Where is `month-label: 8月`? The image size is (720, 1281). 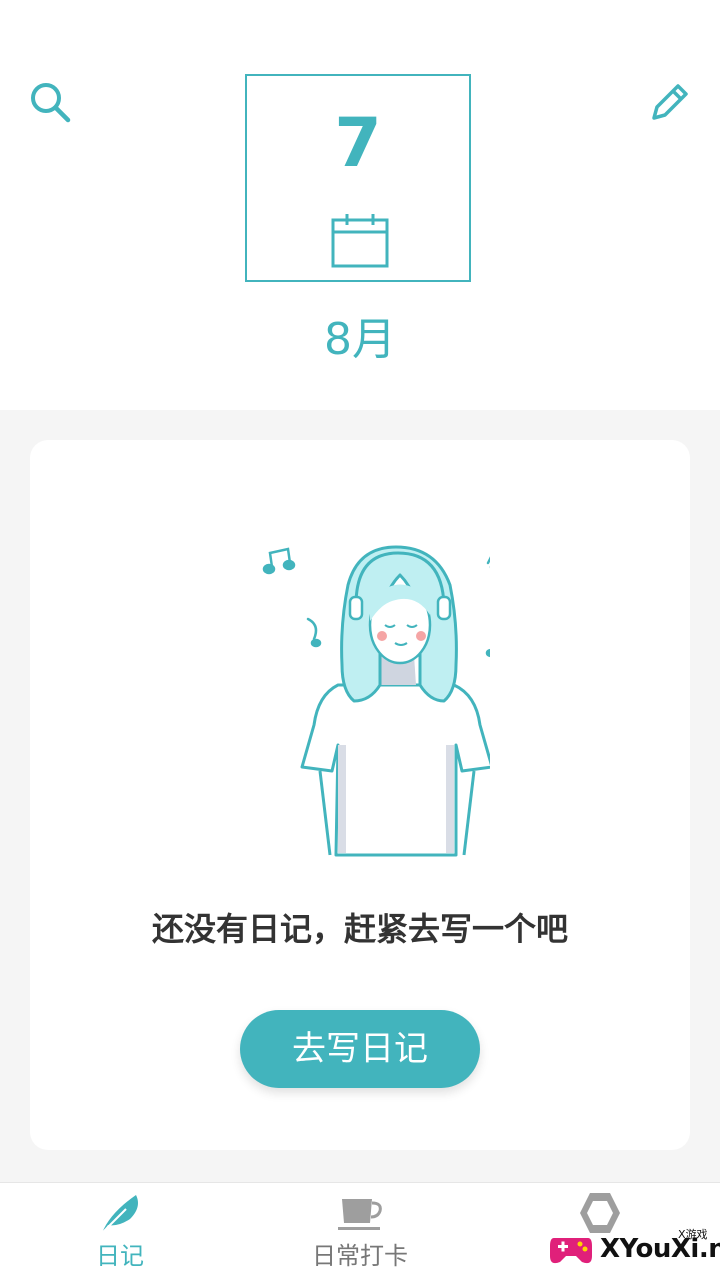
month-label: 8月 is located at coordinates (360, 339).